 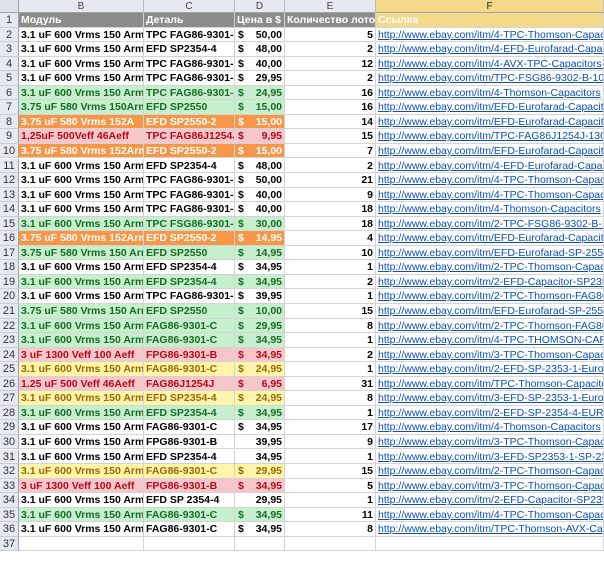 I want to click on cell-link, so click(x=490, y=544).